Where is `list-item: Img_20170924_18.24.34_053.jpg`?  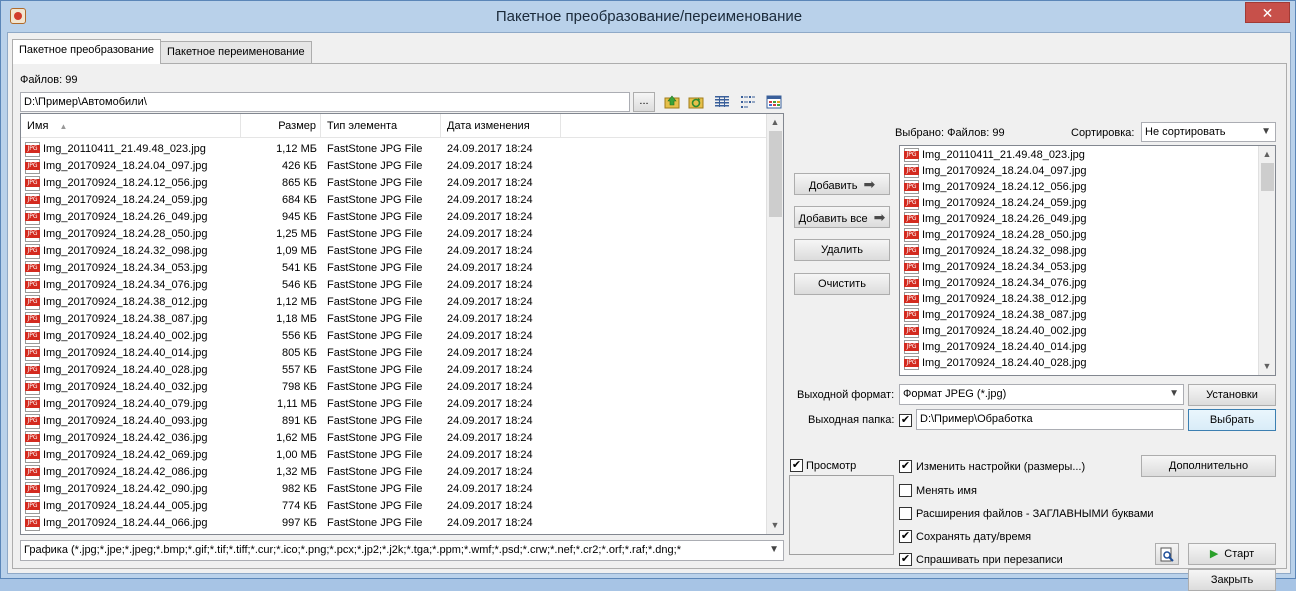 list-item: Img_20170924_18.24.34_053.jpg is located at coordinates (1079, 267).